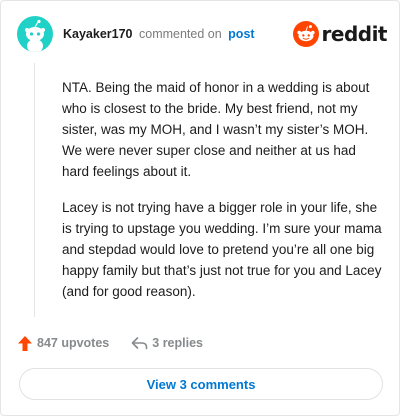  I want to click on reddit-wordmark: reddit, so click(354, 34).